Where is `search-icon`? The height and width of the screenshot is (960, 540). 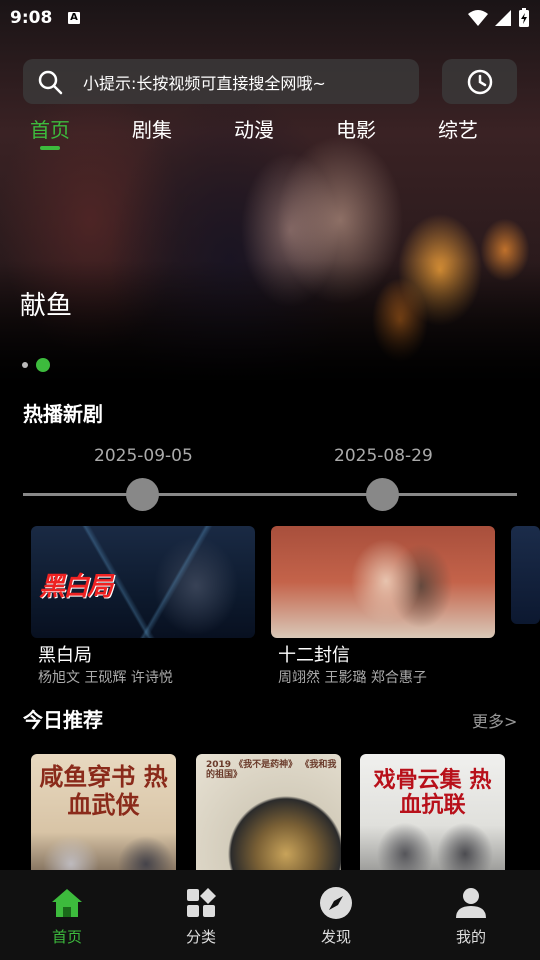 search-icon is located at coordinates (50, 82).